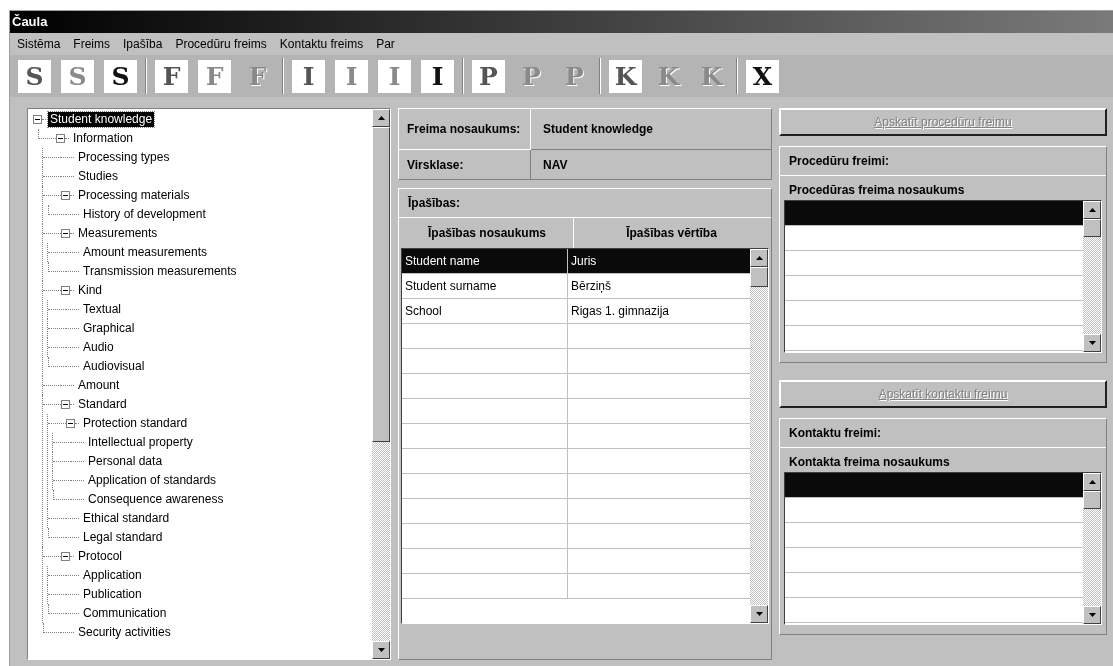 The width and height of the screenshot is (1113, 666). I want to click on table-cell: School, so click(485, 311).